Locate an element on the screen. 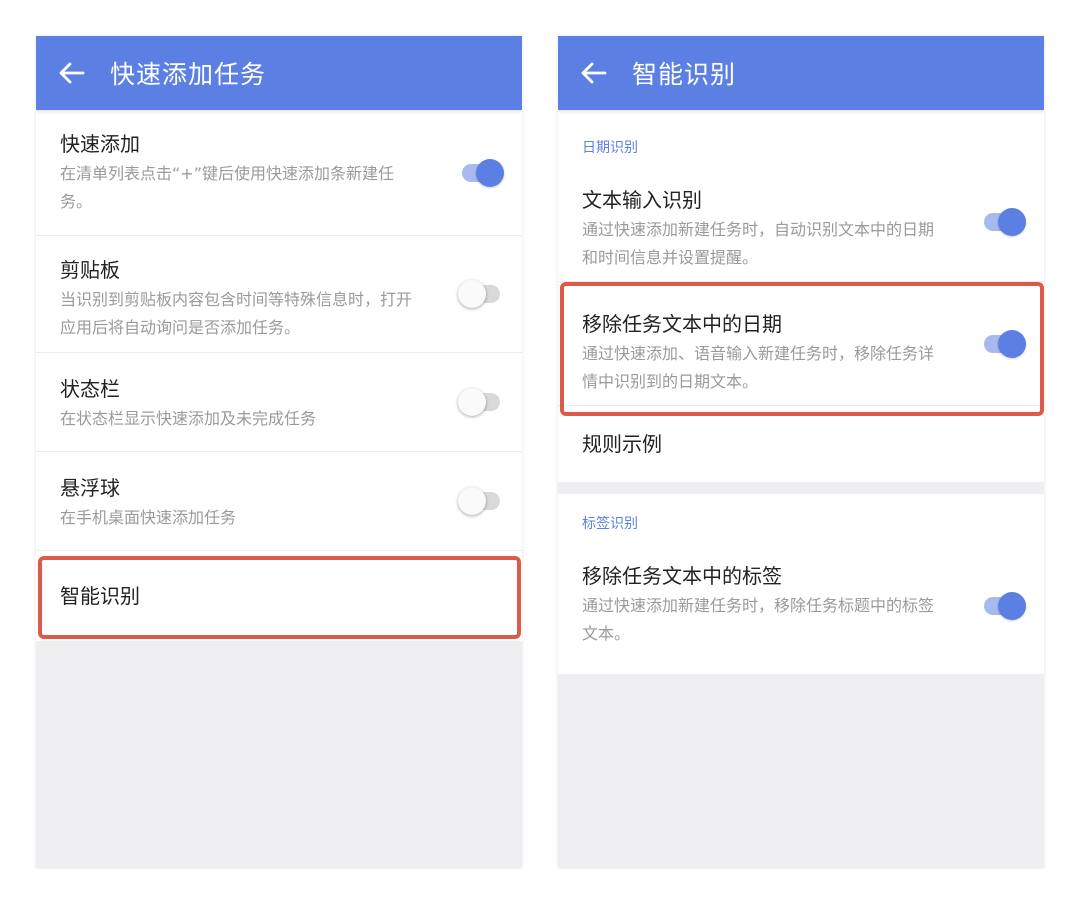 The width and height of the screenshot is (1080, 904). setting-title: 规则示例 is located at coordinates (622, 444).